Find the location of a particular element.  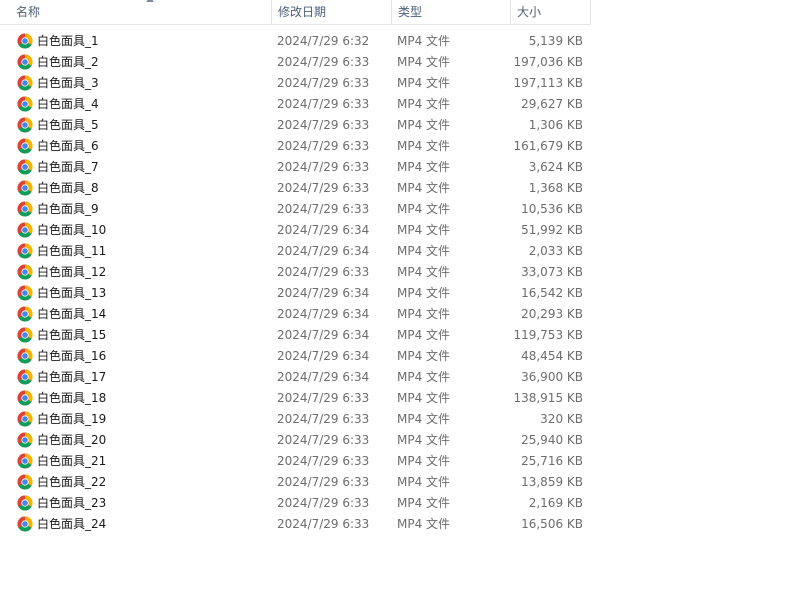

file-name: 白色面具_11 is located at coordinates (72, 251).